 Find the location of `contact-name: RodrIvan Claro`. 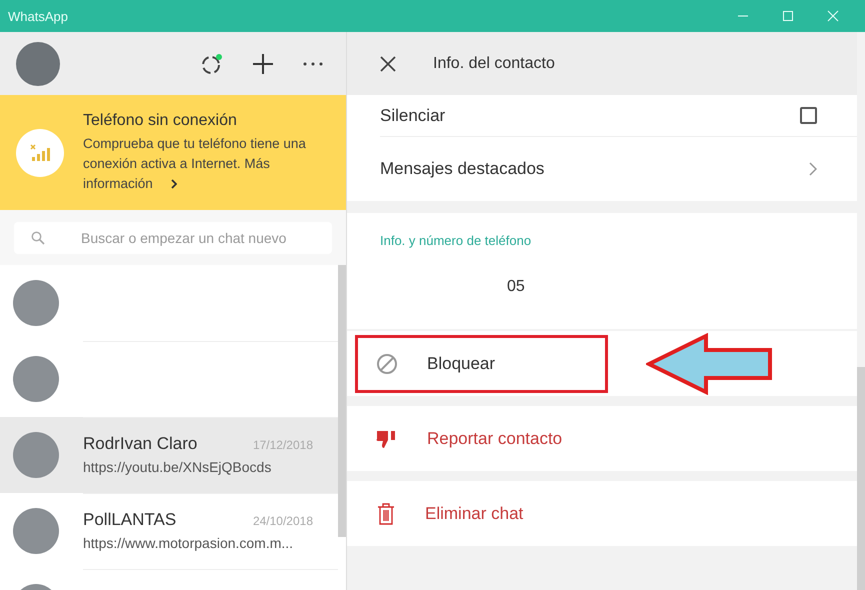

contact-name: RodrIvan Claro is located at coordinates (140, 444).